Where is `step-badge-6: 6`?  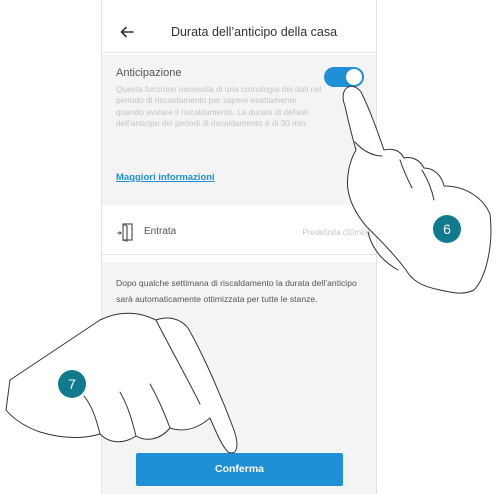 step-badge-6: 6 is located at coordinates (447, 229).